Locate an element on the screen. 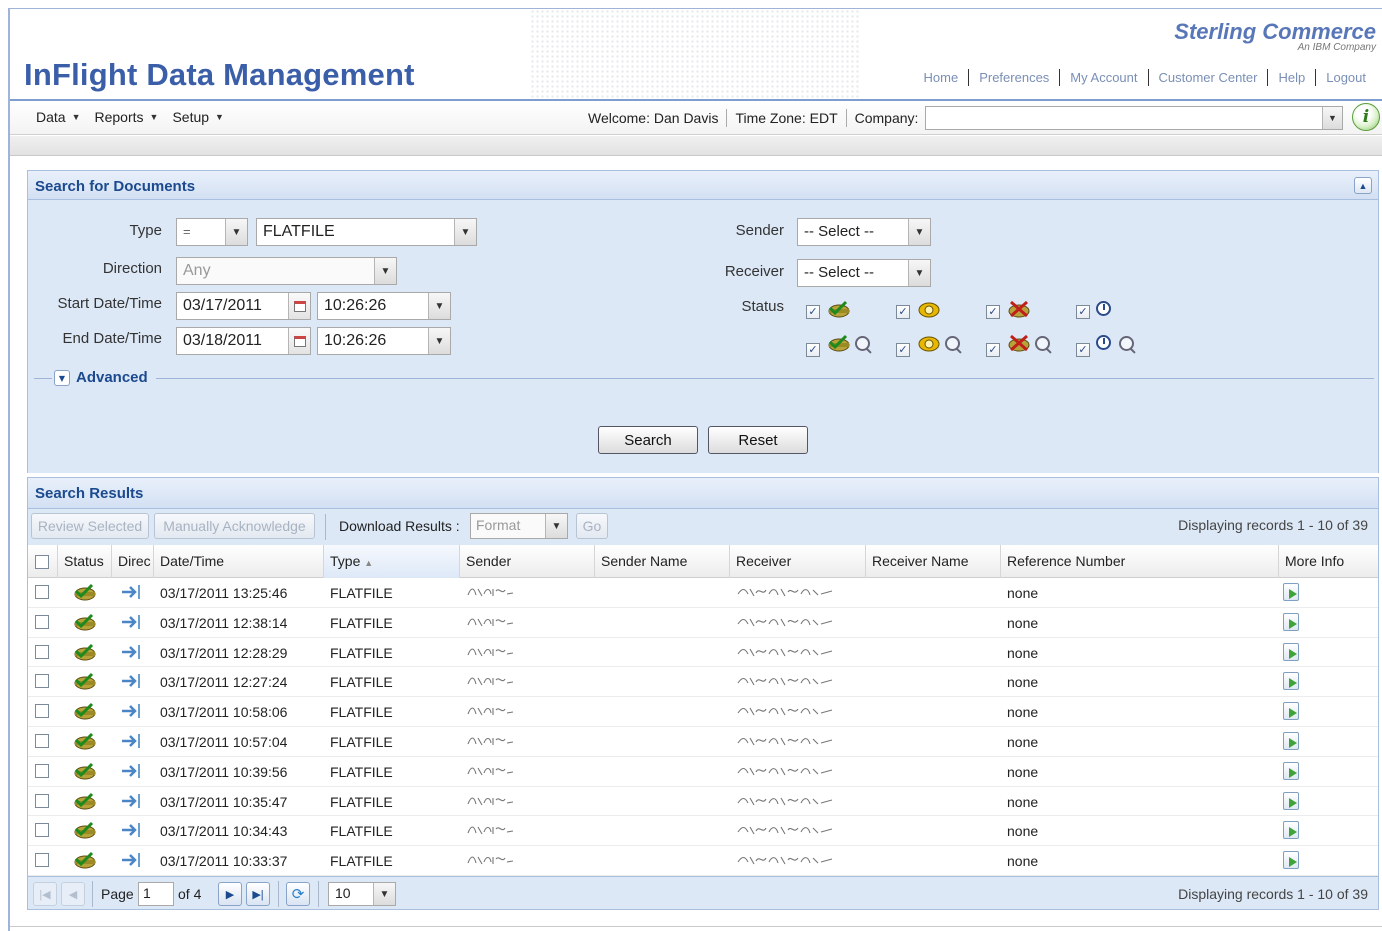 This screenshot has height=931, width=1382. column-datetime: Date/Time is located at coordinates (239, 561).